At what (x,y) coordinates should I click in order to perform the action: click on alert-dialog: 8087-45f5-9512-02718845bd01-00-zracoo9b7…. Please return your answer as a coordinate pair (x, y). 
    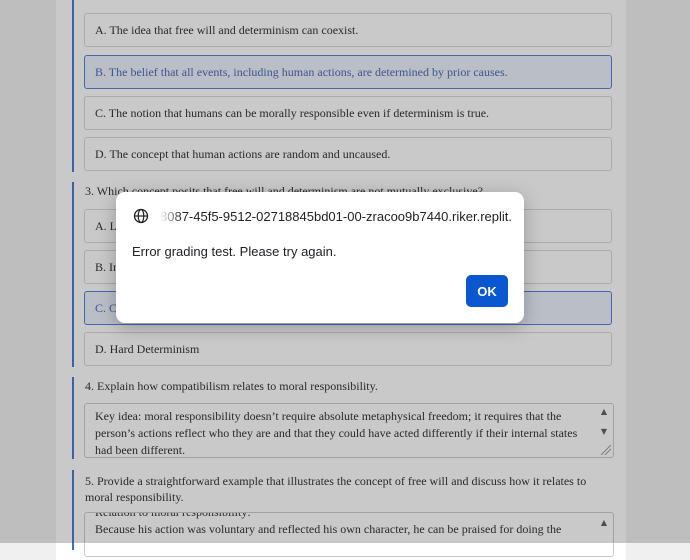
    Looking at the image, I should click on (320, 257).